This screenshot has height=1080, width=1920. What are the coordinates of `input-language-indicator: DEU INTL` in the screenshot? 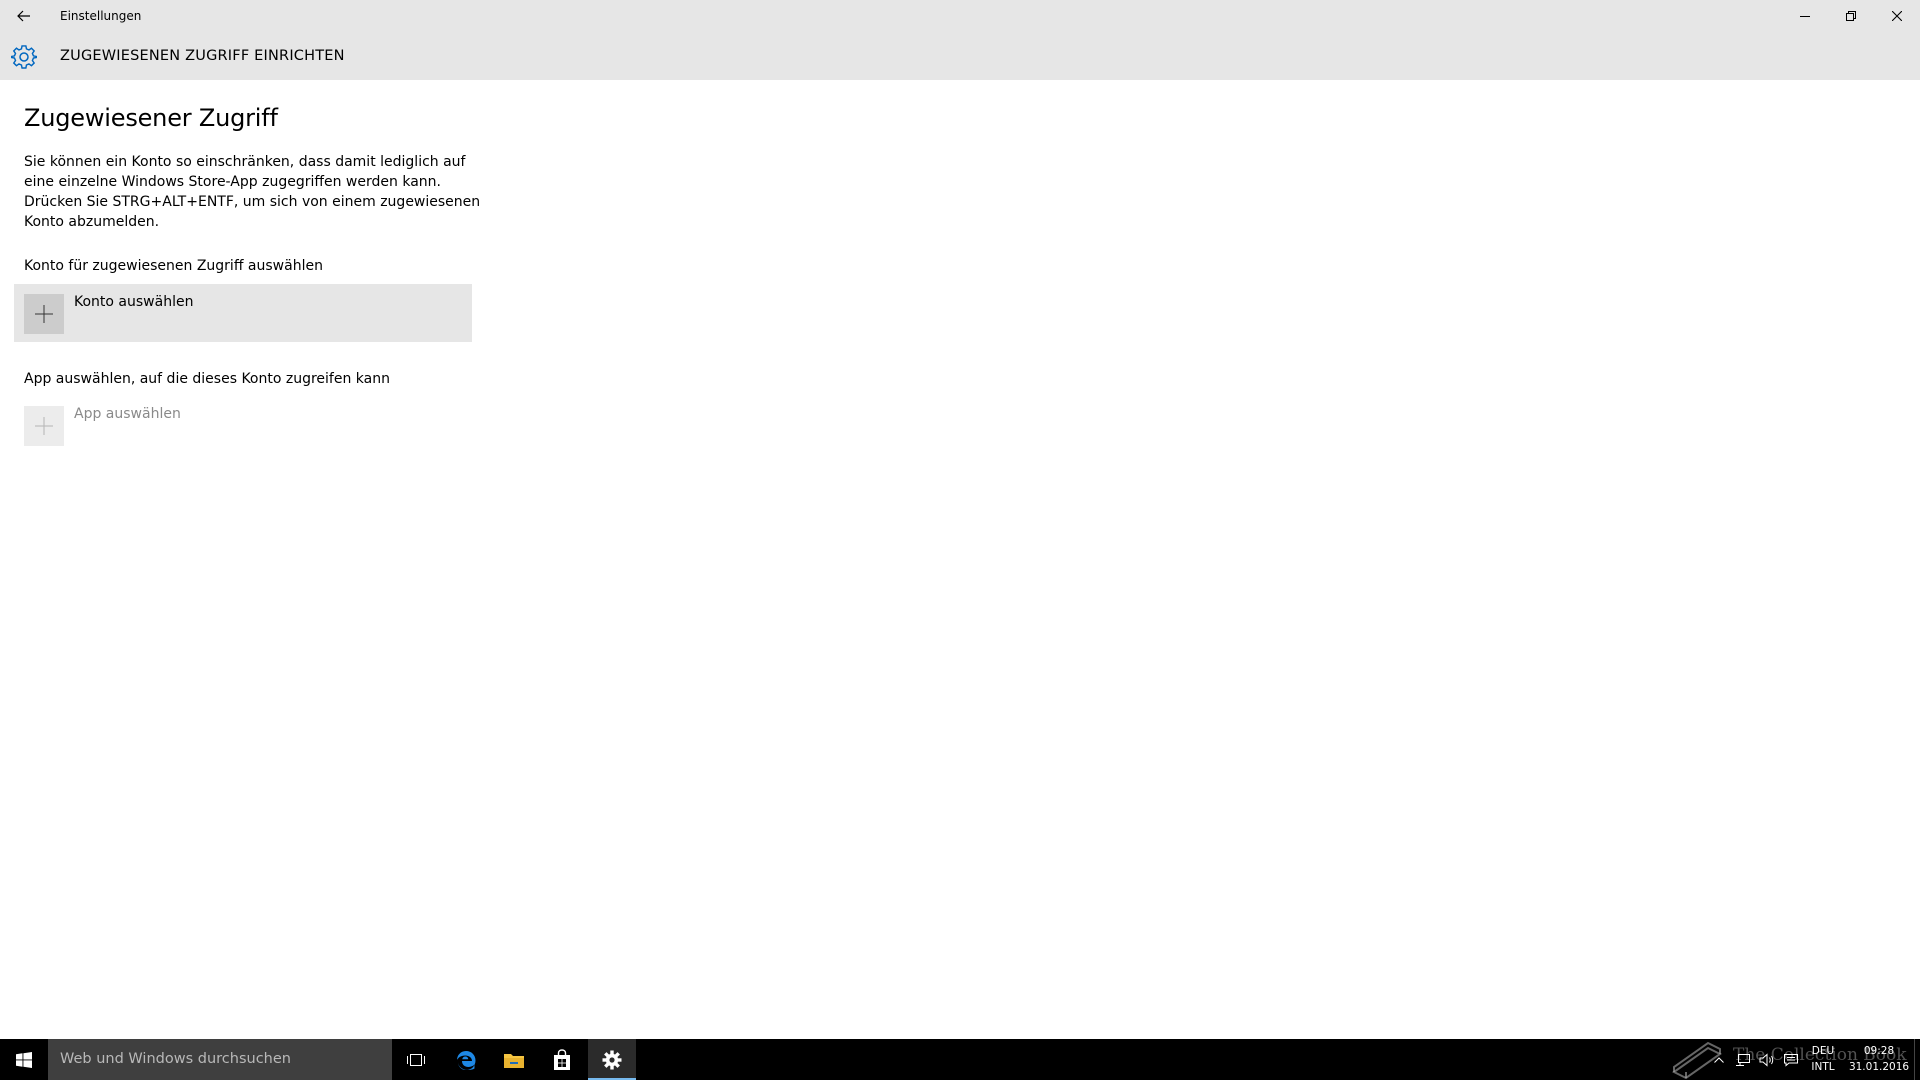 It's located at (1823, 1059).